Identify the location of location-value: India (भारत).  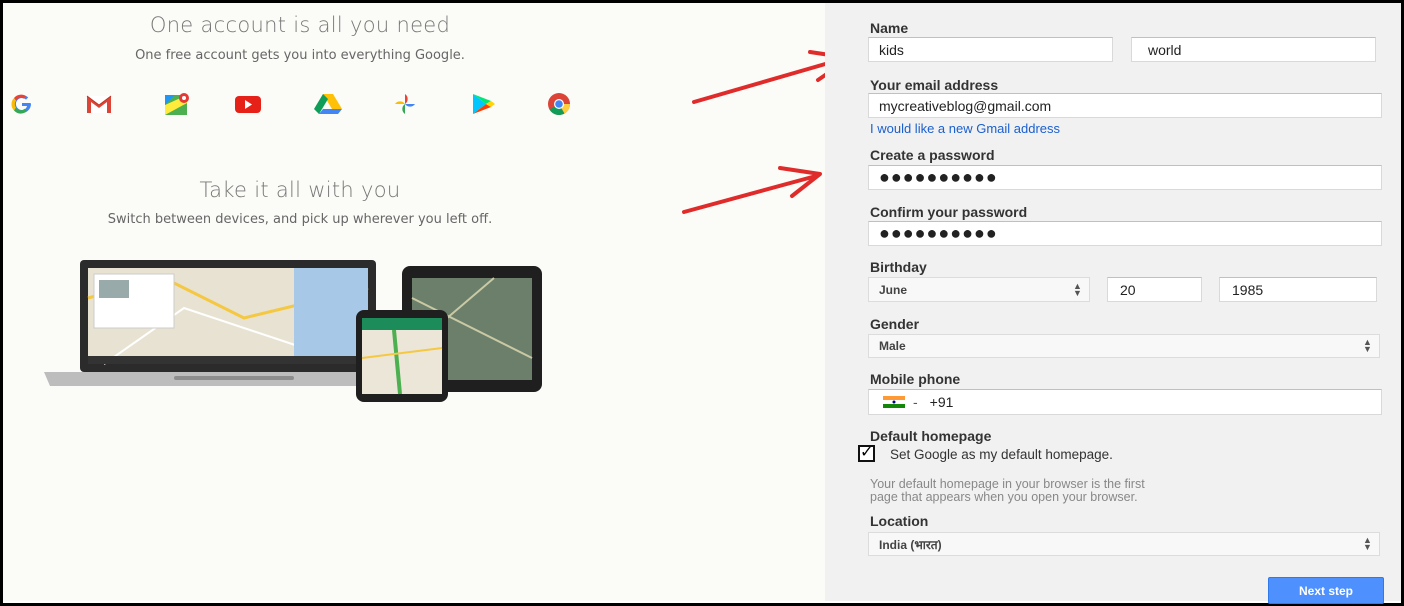
(910, 544).